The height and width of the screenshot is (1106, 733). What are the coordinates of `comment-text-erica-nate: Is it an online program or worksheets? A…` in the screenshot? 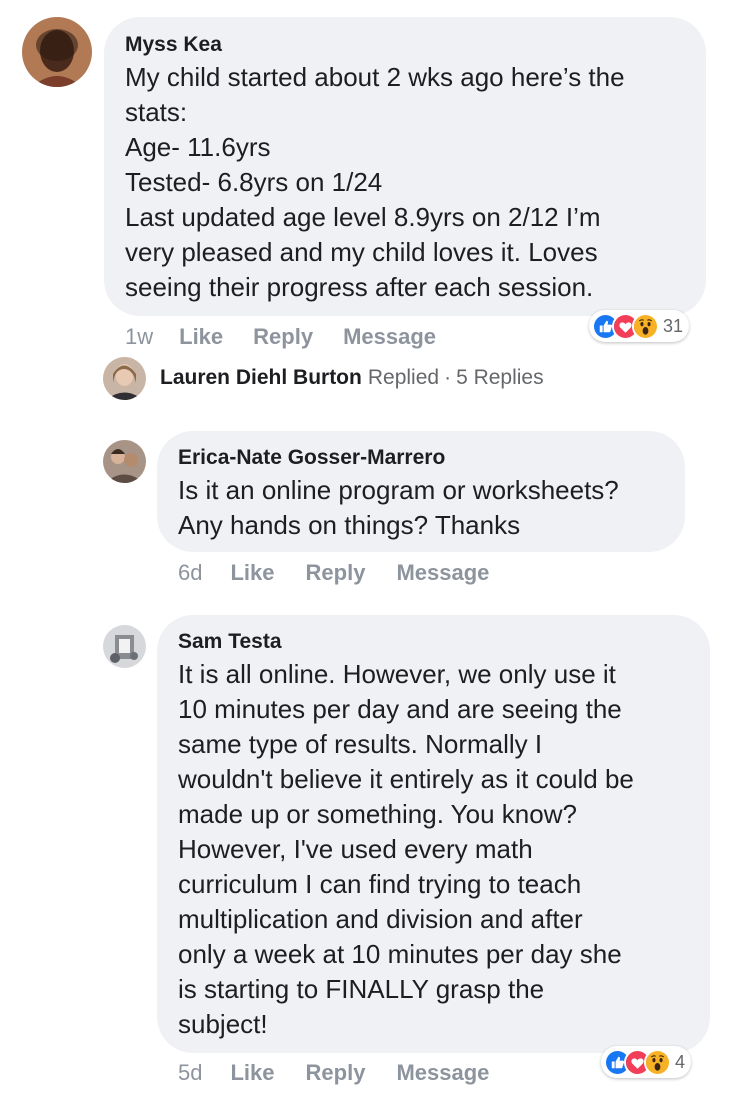 It's located at (398, 507).